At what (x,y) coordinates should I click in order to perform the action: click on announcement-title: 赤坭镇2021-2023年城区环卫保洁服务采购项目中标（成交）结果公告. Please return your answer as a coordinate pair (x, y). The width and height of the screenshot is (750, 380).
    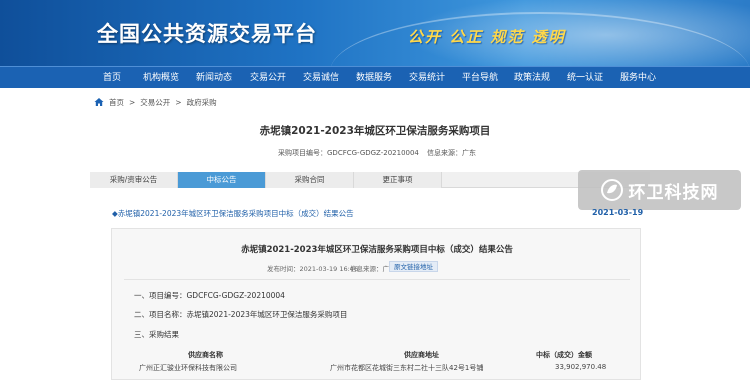
    Looking at the image, I should click on (377, 250).